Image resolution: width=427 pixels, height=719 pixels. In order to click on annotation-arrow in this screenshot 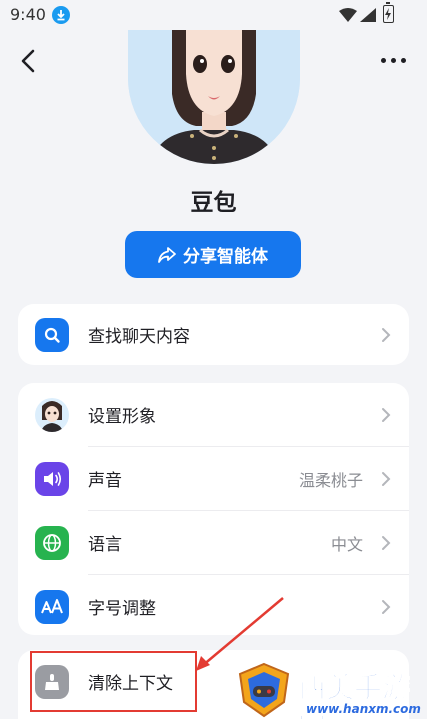, I will do `click(240, 634)`.